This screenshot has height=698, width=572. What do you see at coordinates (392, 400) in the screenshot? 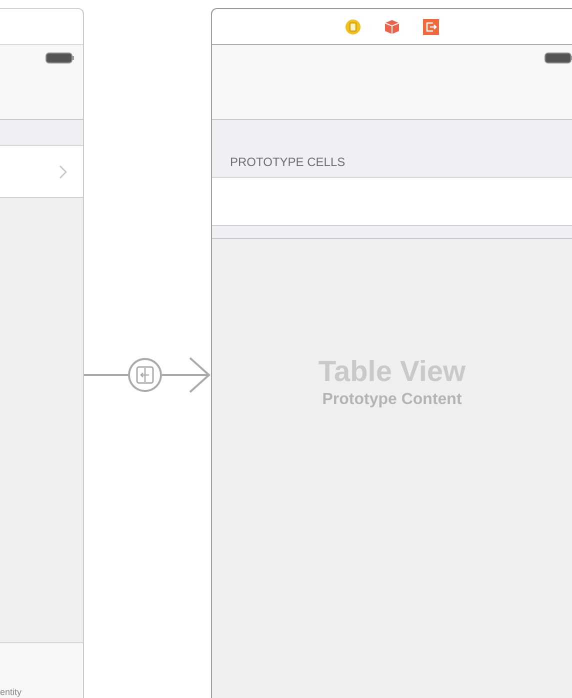
I see `table-view-subtitle: Prototype Content` at bounding box center [392, 400].